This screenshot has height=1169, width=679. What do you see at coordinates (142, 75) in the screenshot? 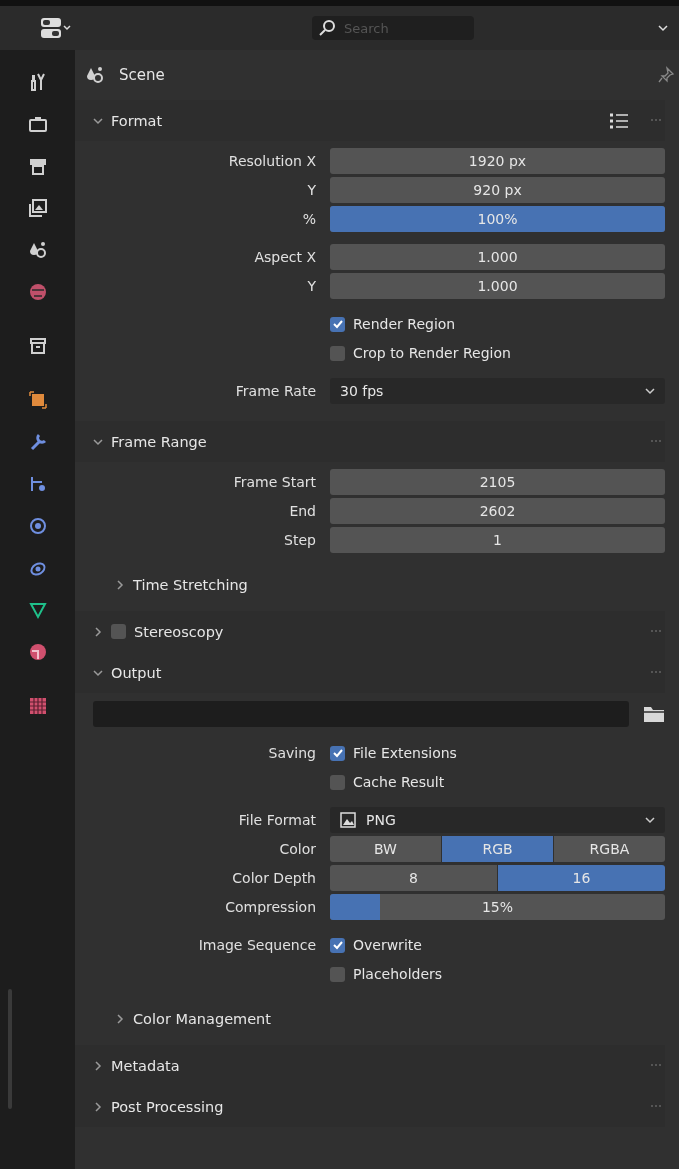
I see `context-title: Scene` at bounding box center [142, 75].